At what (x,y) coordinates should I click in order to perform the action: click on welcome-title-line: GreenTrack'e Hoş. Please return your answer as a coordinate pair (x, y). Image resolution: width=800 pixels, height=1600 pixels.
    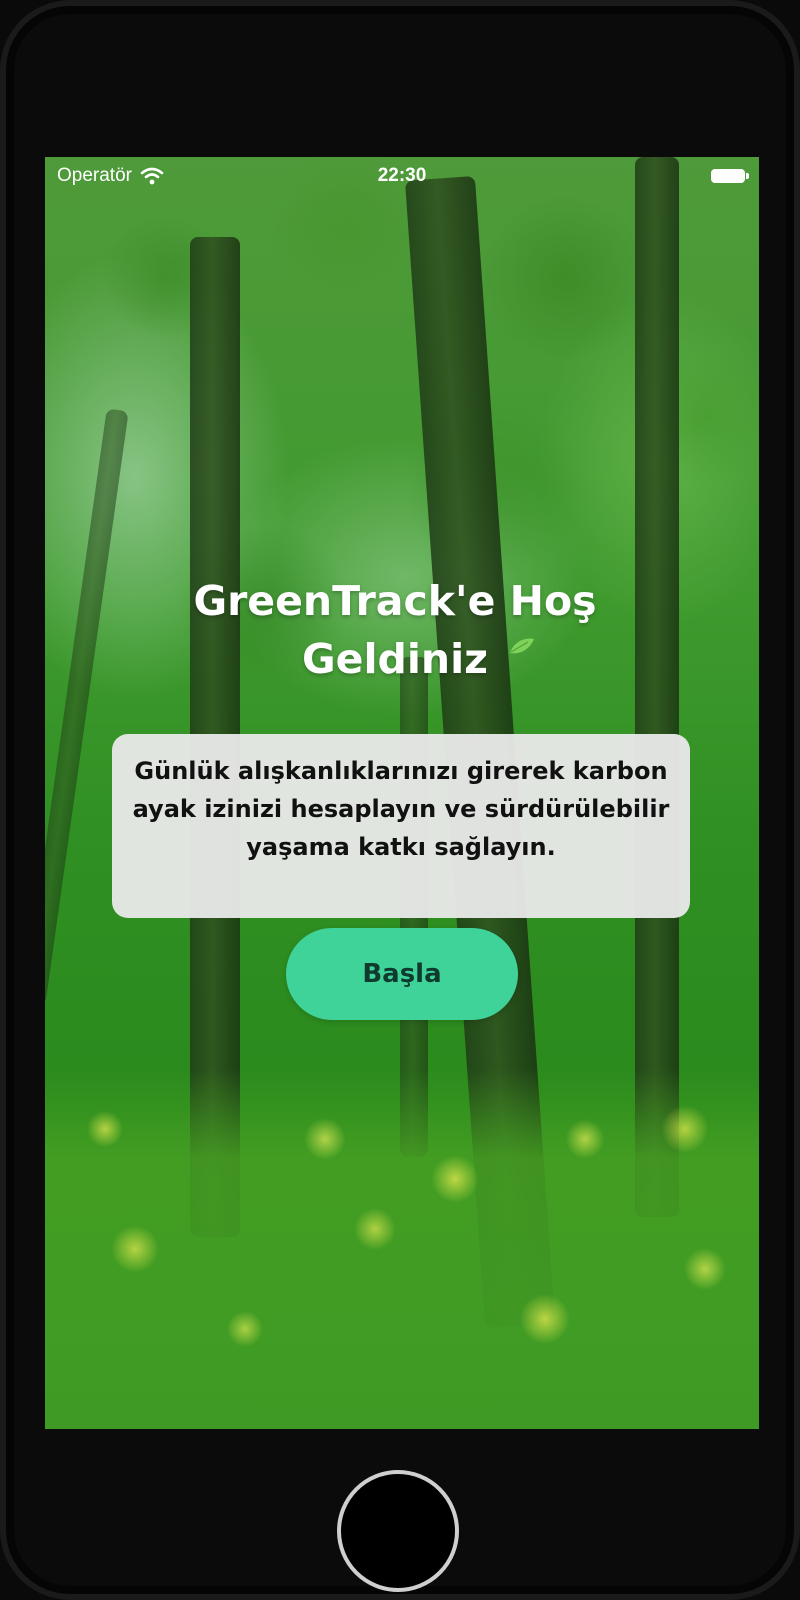
    Looking at the image, I should click on (395, 601).